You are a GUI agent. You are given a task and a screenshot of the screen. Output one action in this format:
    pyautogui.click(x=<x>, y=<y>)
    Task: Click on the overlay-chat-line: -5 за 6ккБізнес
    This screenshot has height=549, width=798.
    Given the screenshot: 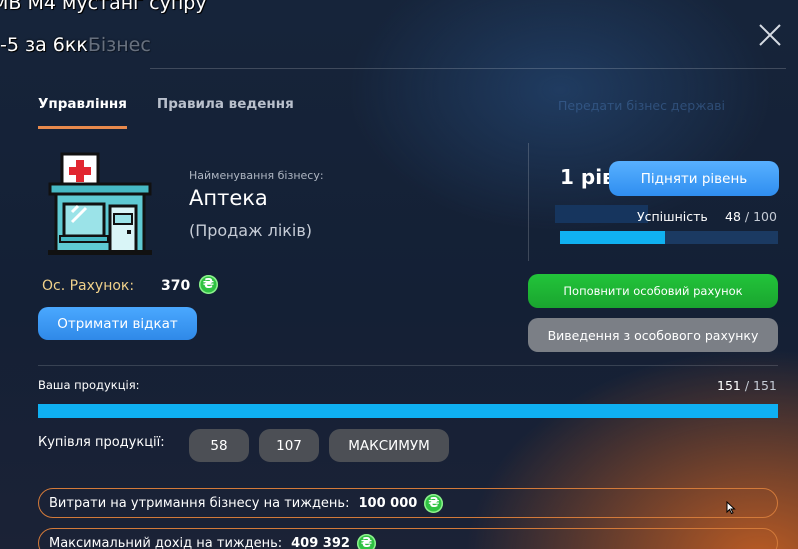 What is the action you would take?
    pyautogui.click(x=75, y=45)
    